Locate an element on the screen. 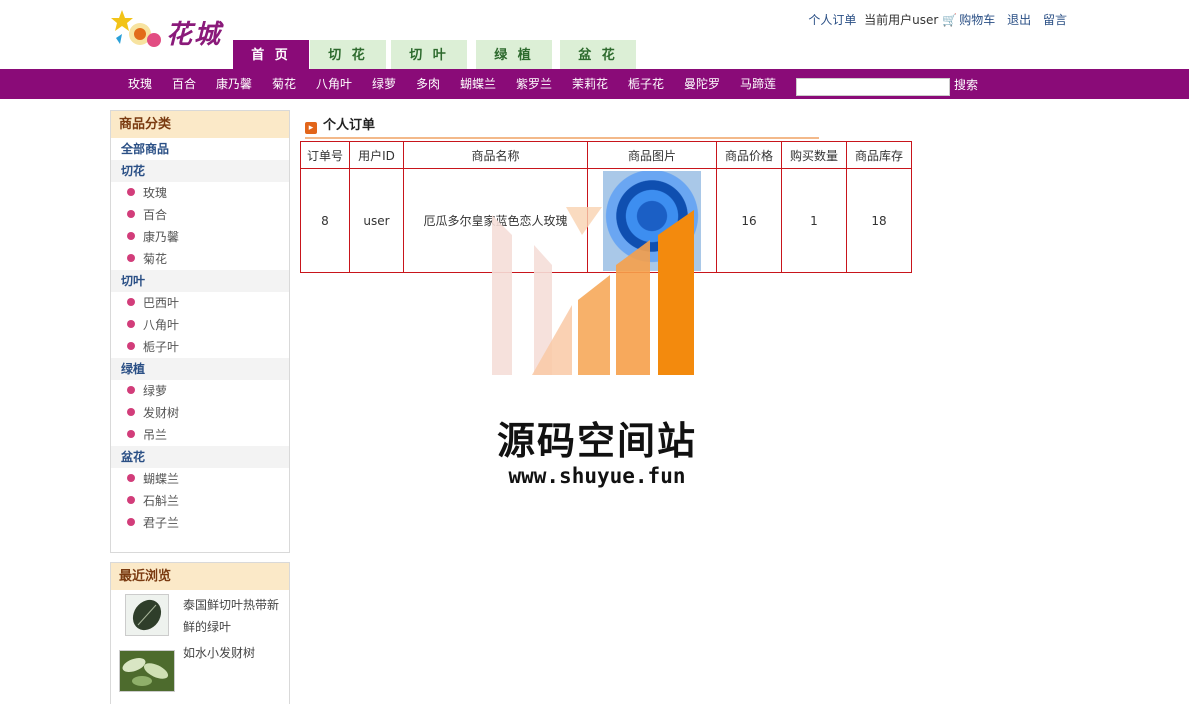  table-row: 8 user 厄瓜多尔皇家蓝色恋人玫瑰 16 1 18 is located at coordinates (606, 220).